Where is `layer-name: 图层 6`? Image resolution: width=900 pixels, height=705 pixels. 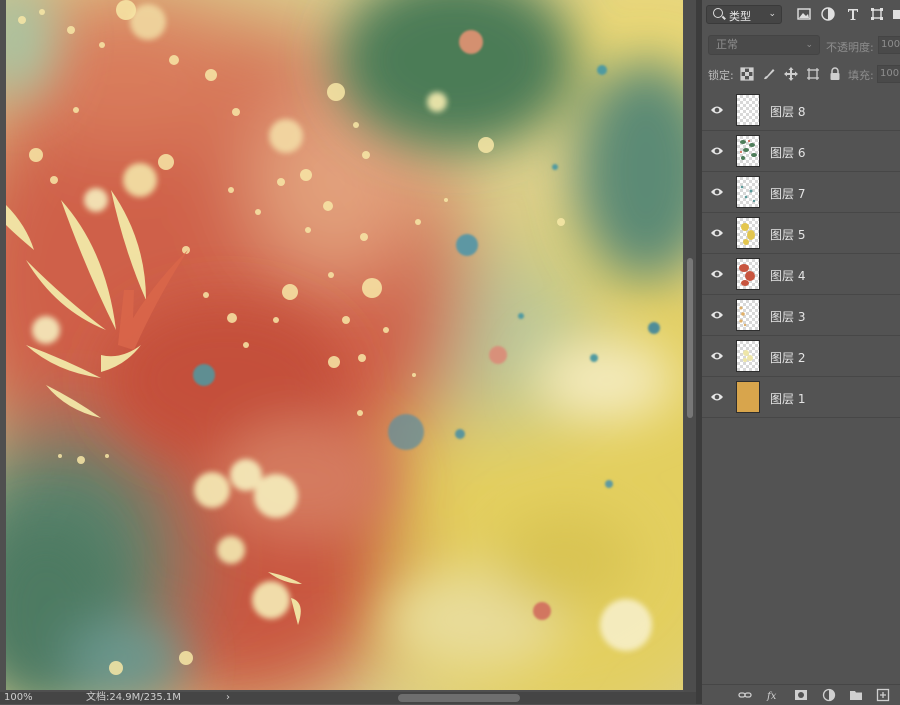
layer-name: 图层 6 is located at coordinates (787, 152).